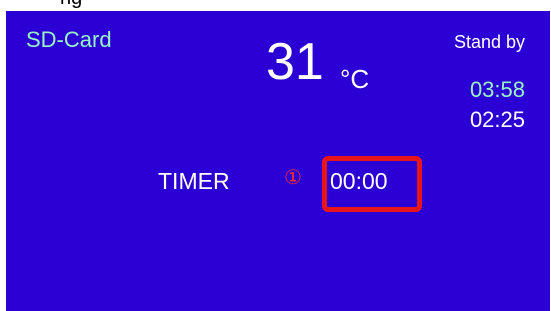 The image size is (551, 311). Describe the element at coordinates (497, 119) in the screenshot. I see `time-display-2: 02:25` at that location.